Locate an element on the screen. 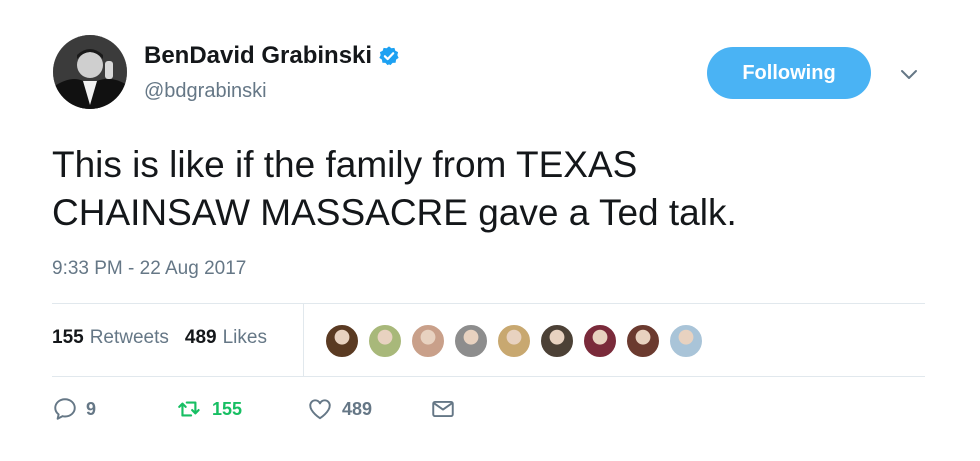  like-button: 489 is located at coordinates (339, 409).